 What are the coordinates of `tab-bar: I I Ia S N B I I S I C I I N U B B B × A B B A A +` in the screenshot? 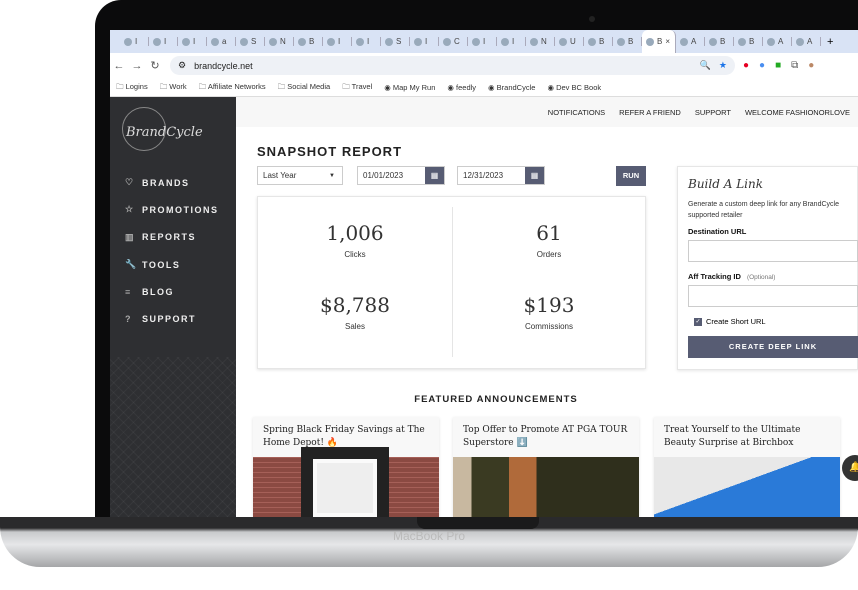 It's located at (484, 41).